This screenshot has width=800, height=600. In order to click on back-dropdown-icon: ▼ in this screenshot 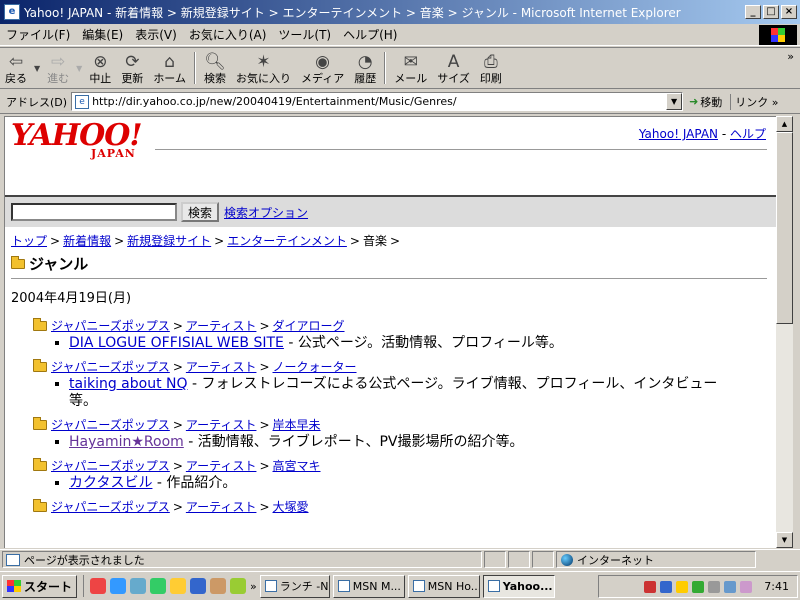, I will do `click(37, 68)`.